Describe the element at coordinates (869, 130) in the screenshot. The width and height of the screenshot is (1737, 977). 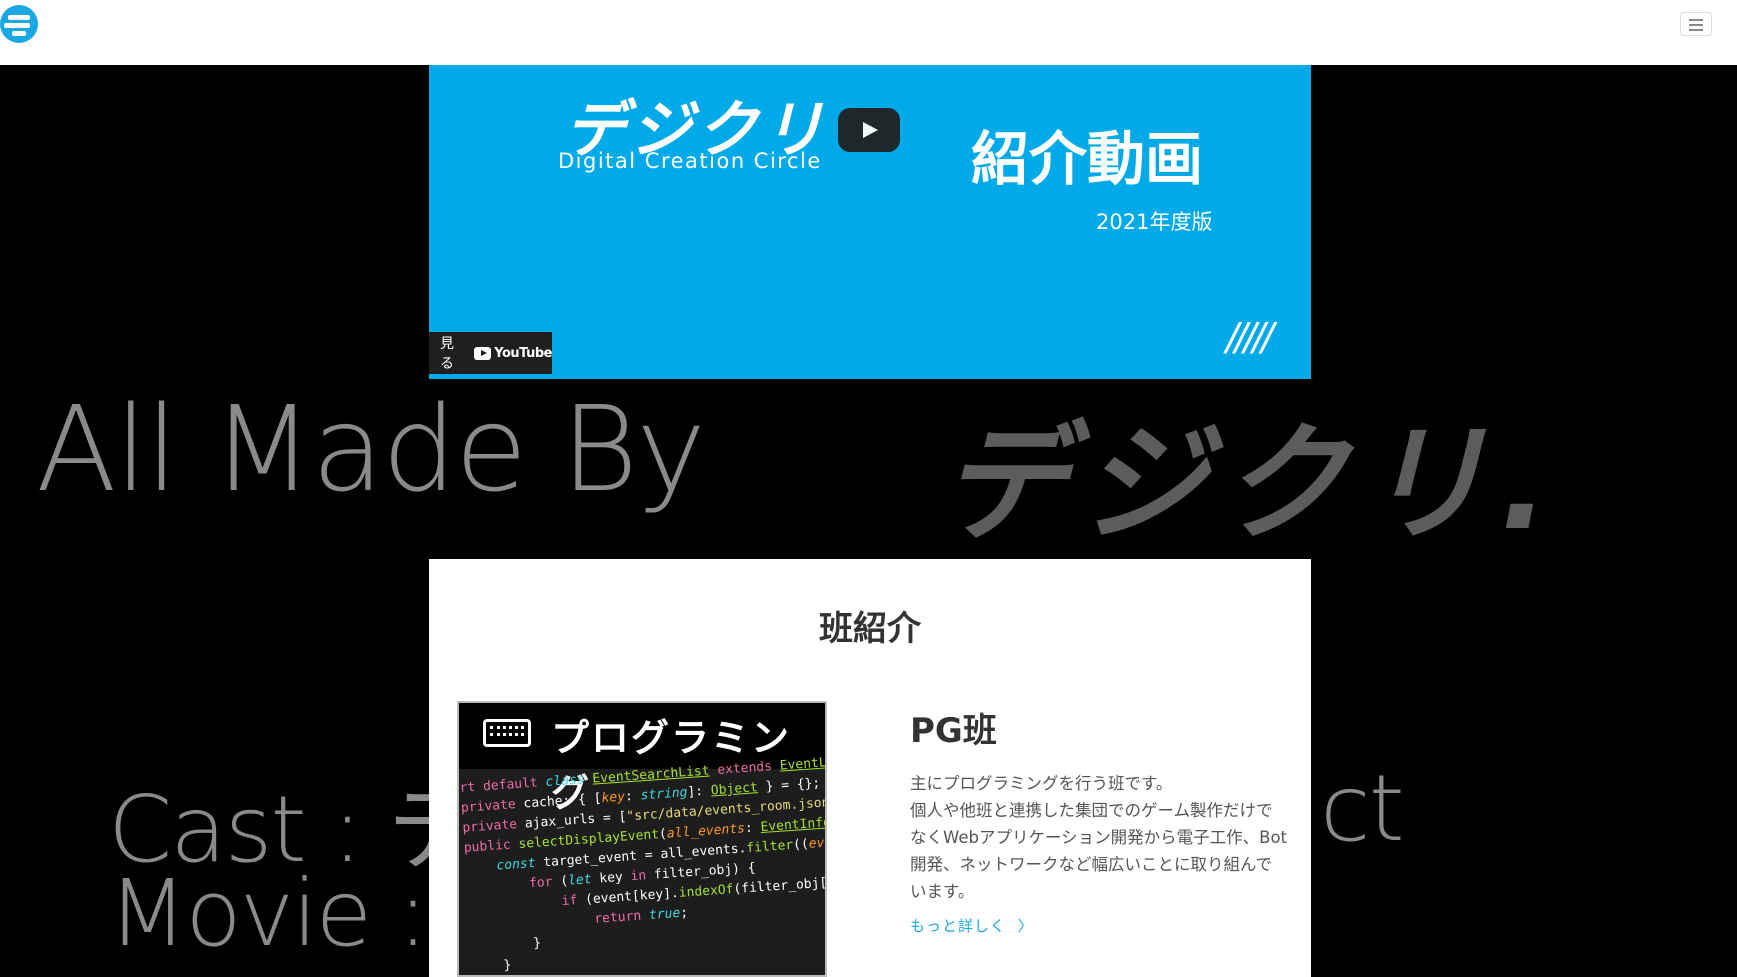
I see `play-button` at that location.